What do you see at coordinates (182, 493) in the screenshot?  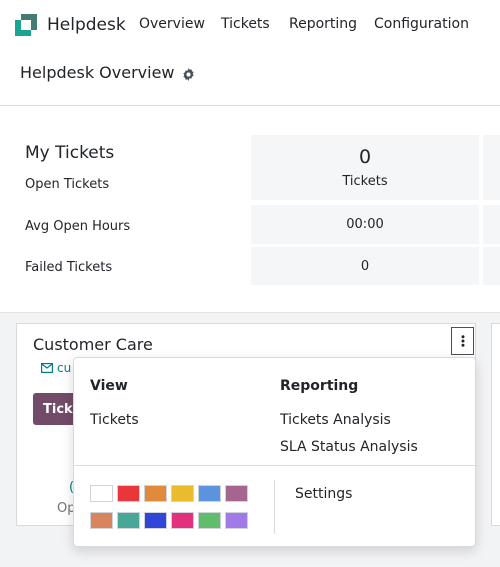 I see `color-swatch-yellow` at bounding box center [182, 493].